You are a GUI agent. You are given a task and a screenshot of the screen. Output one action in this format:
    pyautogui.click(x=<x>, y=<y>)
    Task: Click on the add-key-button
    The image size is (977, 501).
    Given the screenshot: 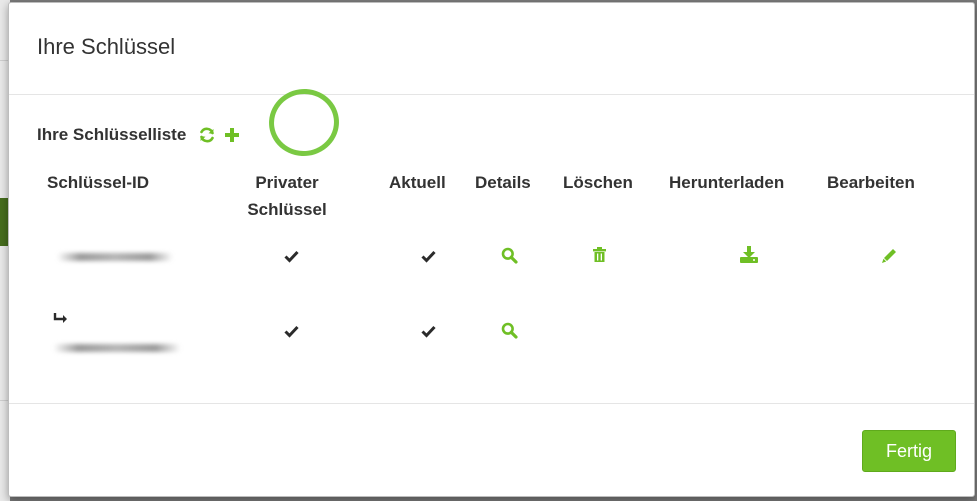 What is the action you would take?
    pyautogui.click(x=232, y=135)
    